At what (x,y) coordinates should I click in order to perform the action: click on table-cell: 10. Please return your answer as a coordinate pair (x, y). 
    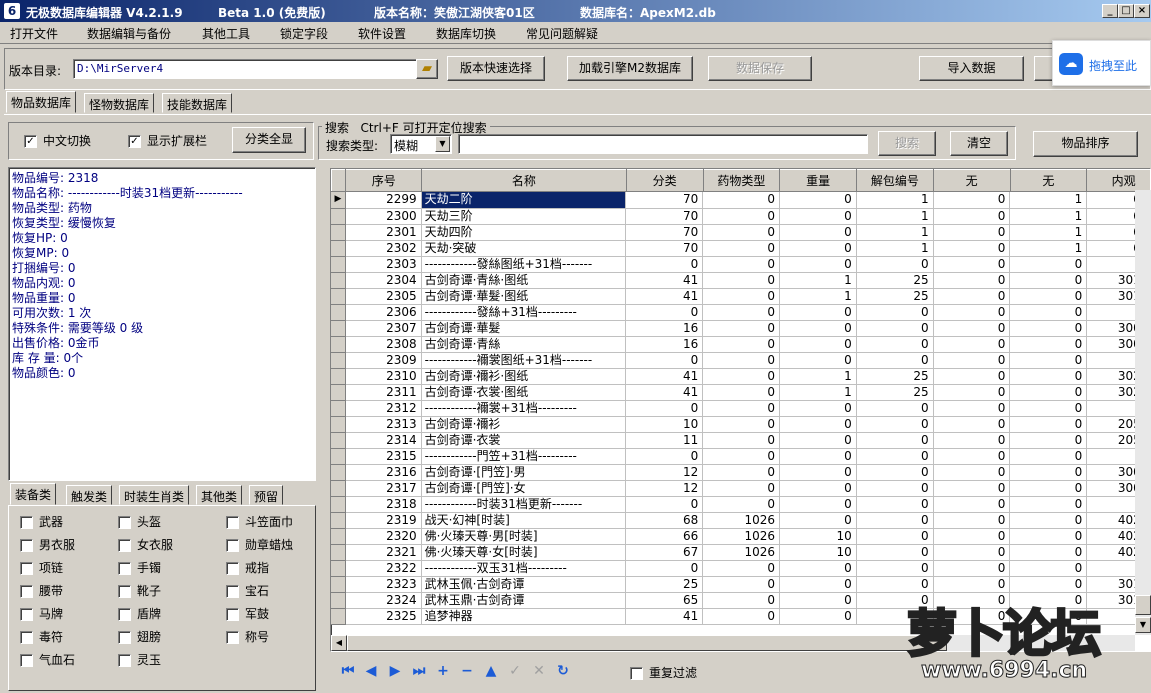
    Looking at the image, I should click on (664, 424).